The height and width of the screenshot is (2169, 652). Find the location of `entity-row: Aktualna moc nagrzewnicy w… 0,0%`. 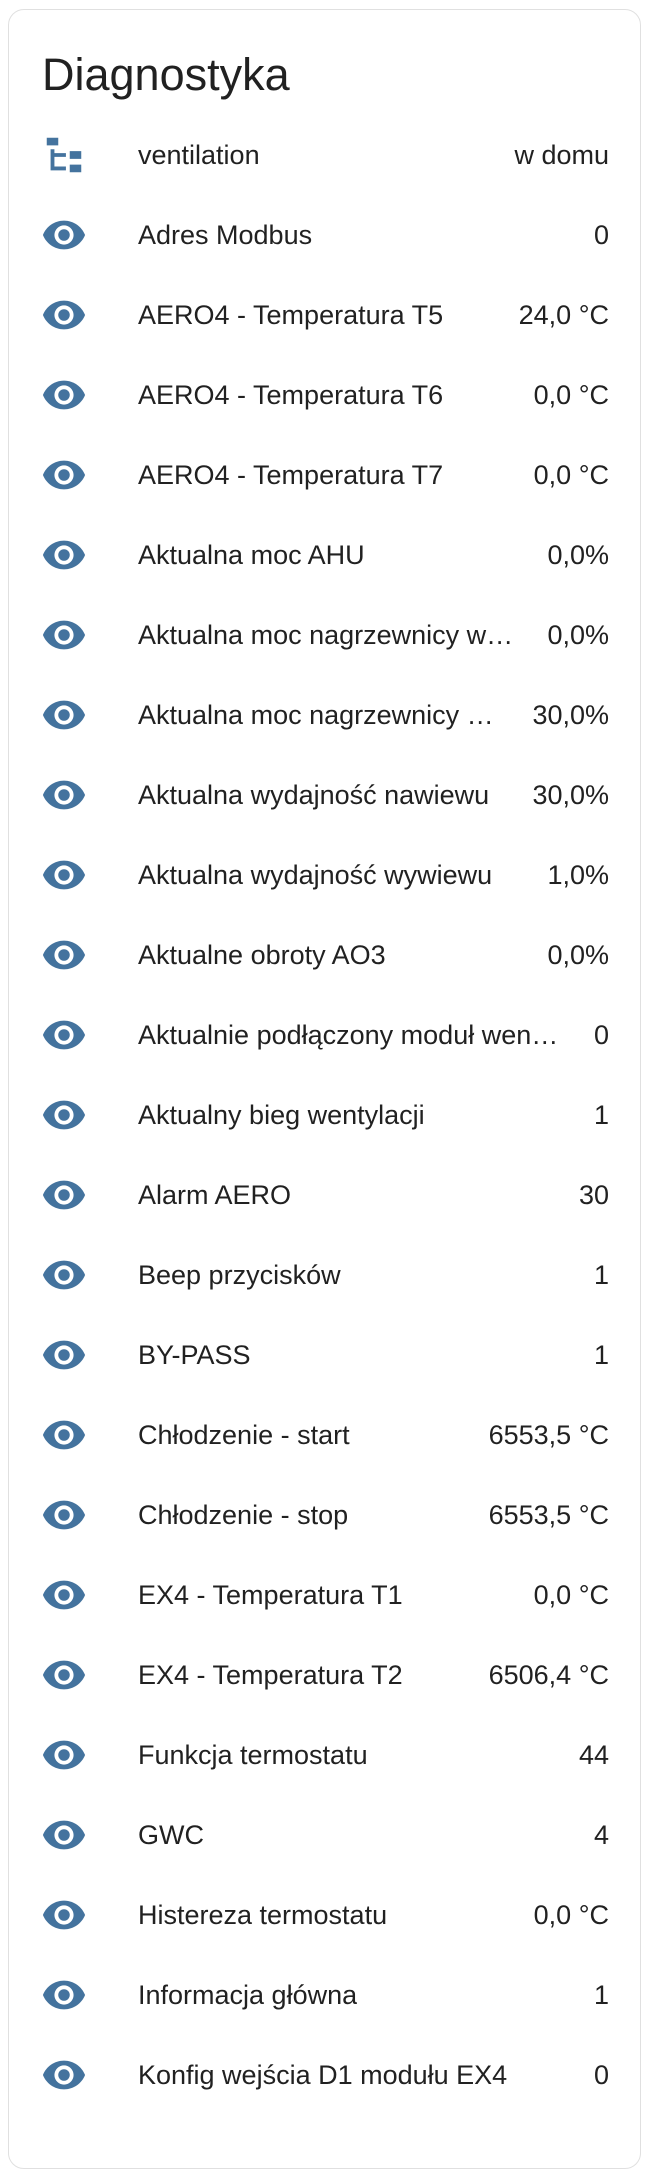

entity-row: Aktualna moc nagrzewnicy w… 0,0% is located at coordinates (324, 635).